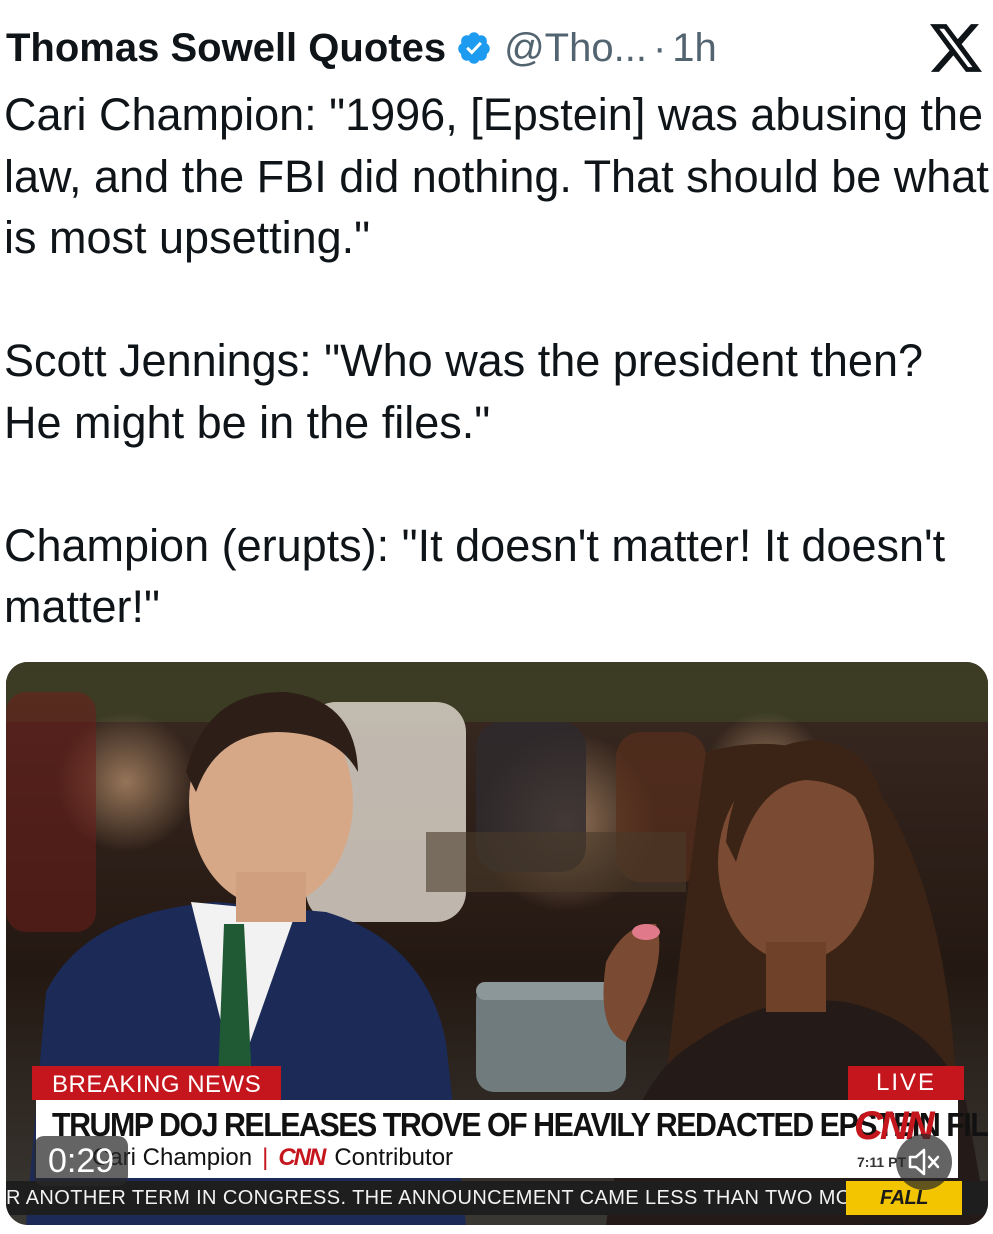 This screenshot has height=1234, width=993. Describe the element at coordinates (157, 1083) in the screenshot. I see `breaking-news-label: BREAKING NEWS` at that location.